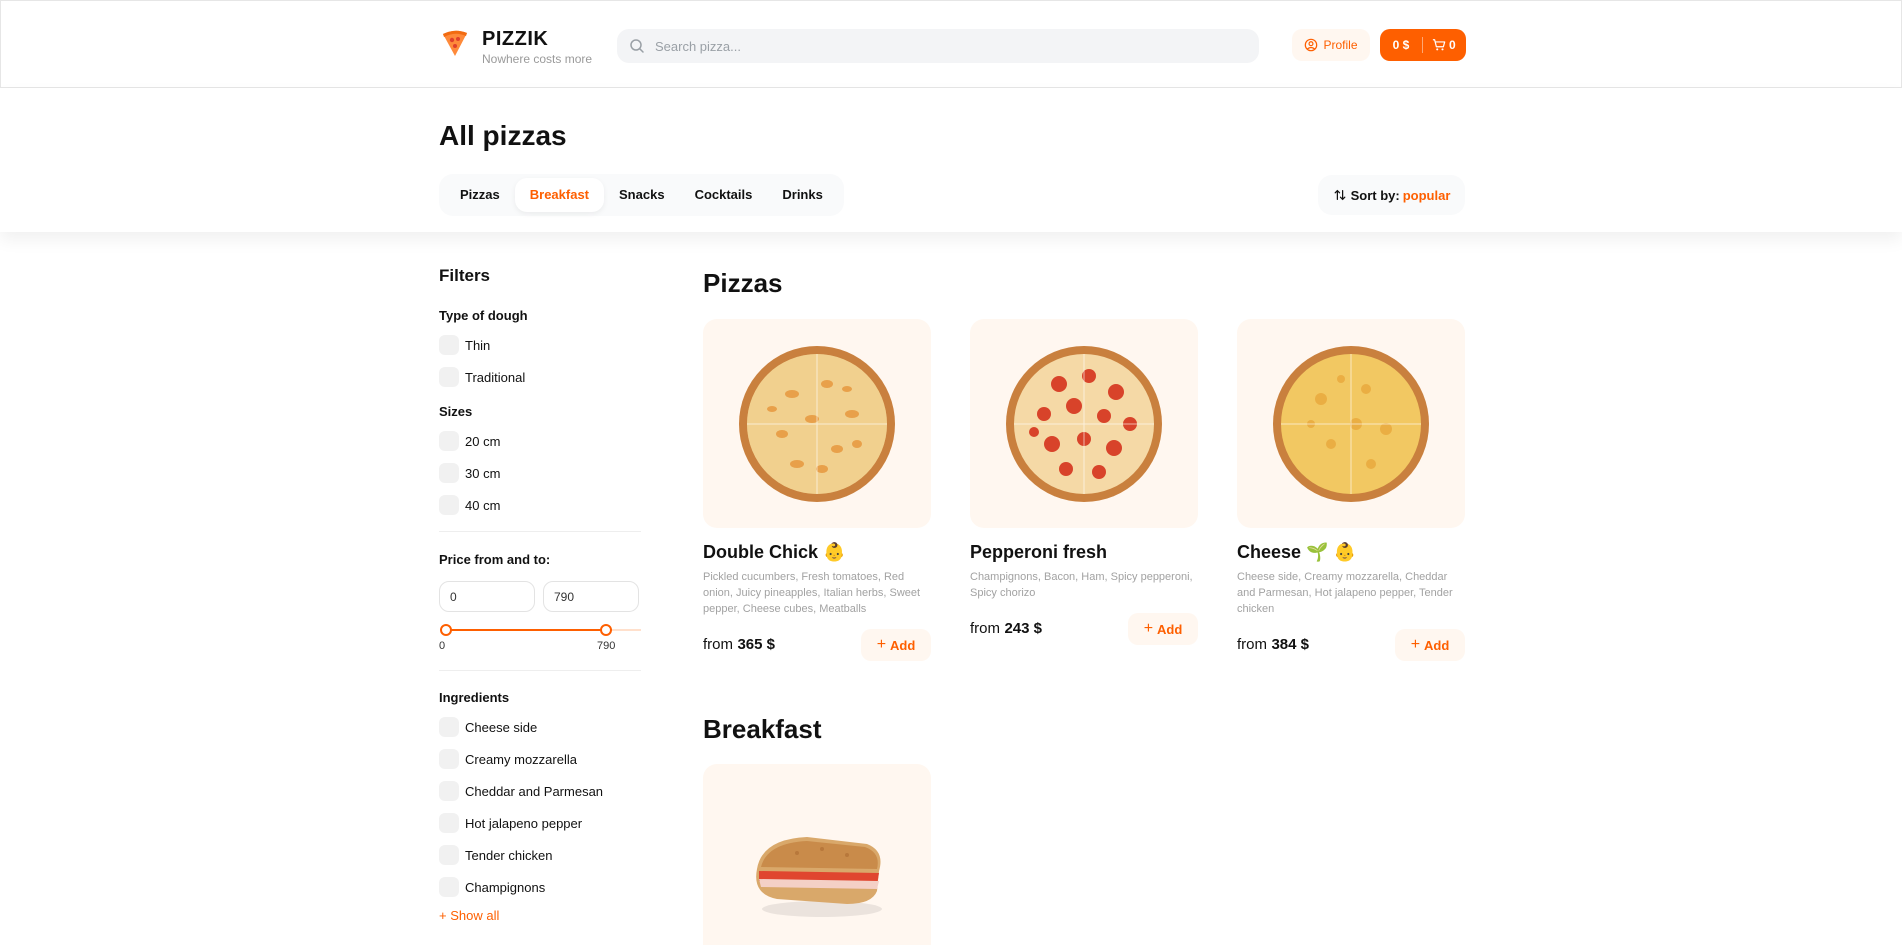 Image resolution: width=1902 pixels, height=945 pixels. I want to click on ingredient-option: Creamy mozzarella, so click(508, 759).